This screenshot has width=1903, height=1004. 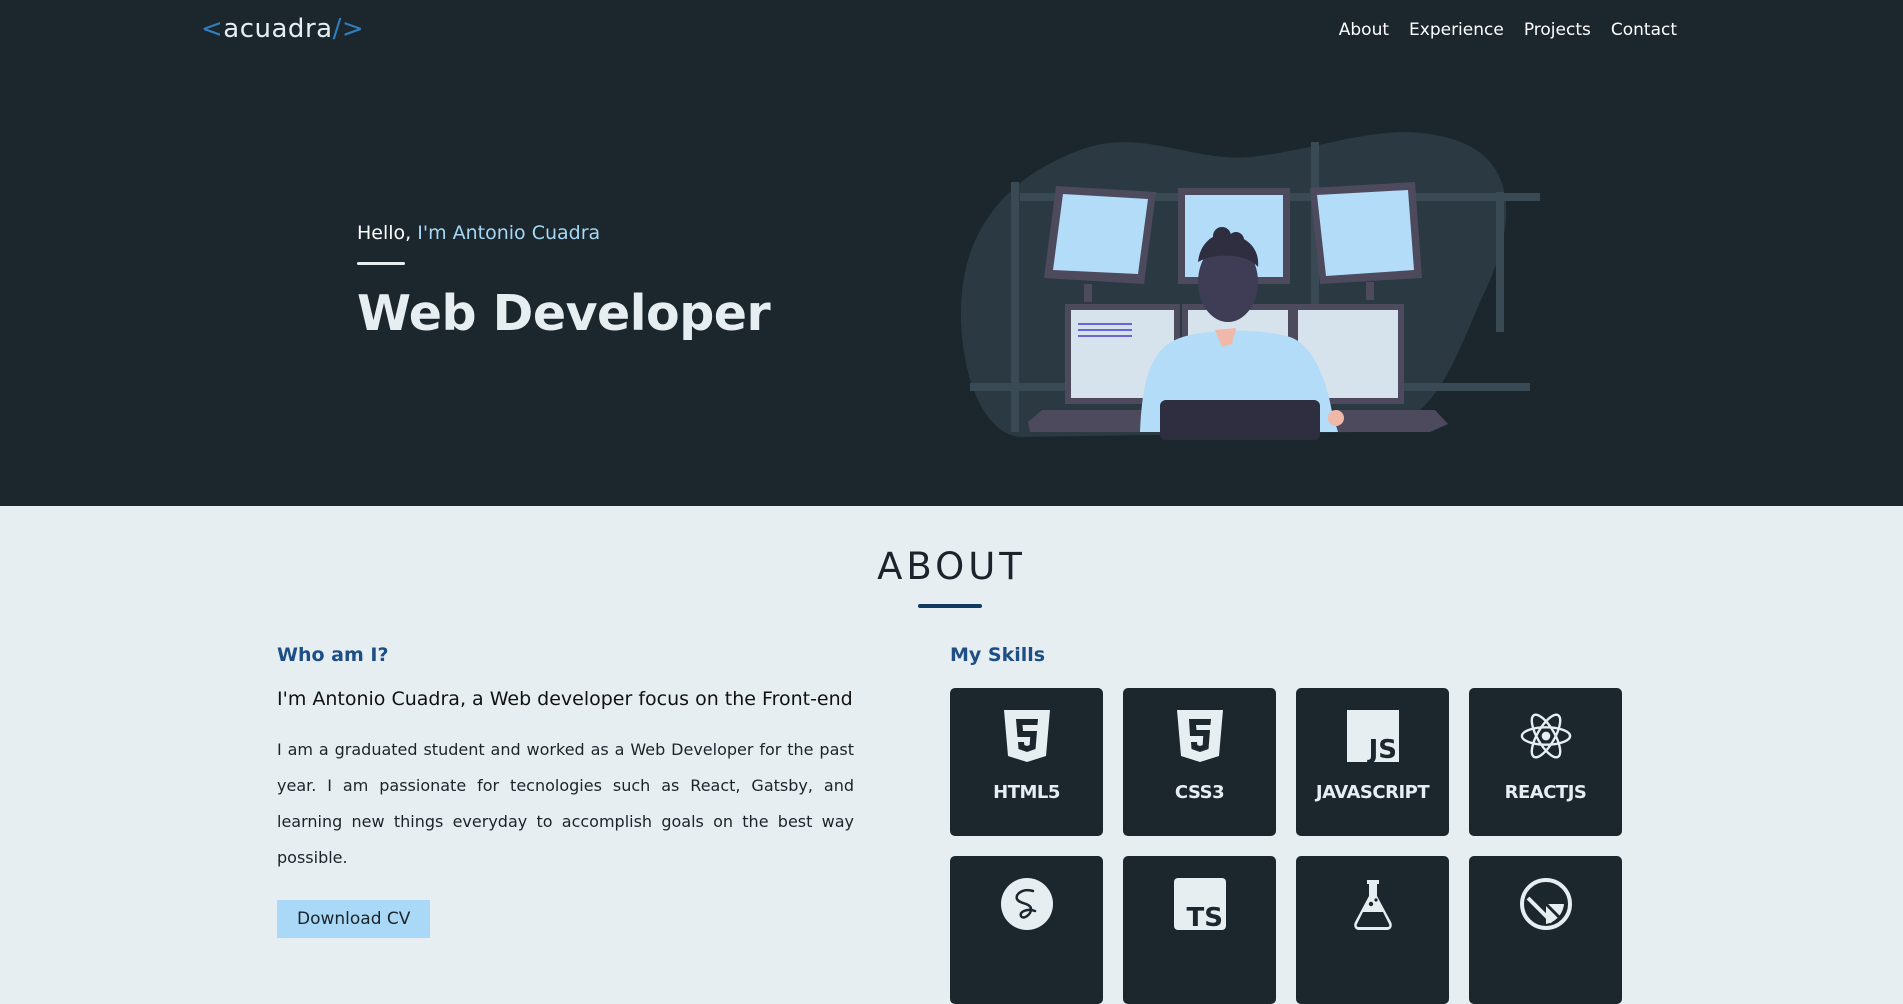 What do you see at coordinates (1508, 30) in the screenshot?
I see `main-nav: About Experience Projects Contact` at bounding box center [1508, 30].